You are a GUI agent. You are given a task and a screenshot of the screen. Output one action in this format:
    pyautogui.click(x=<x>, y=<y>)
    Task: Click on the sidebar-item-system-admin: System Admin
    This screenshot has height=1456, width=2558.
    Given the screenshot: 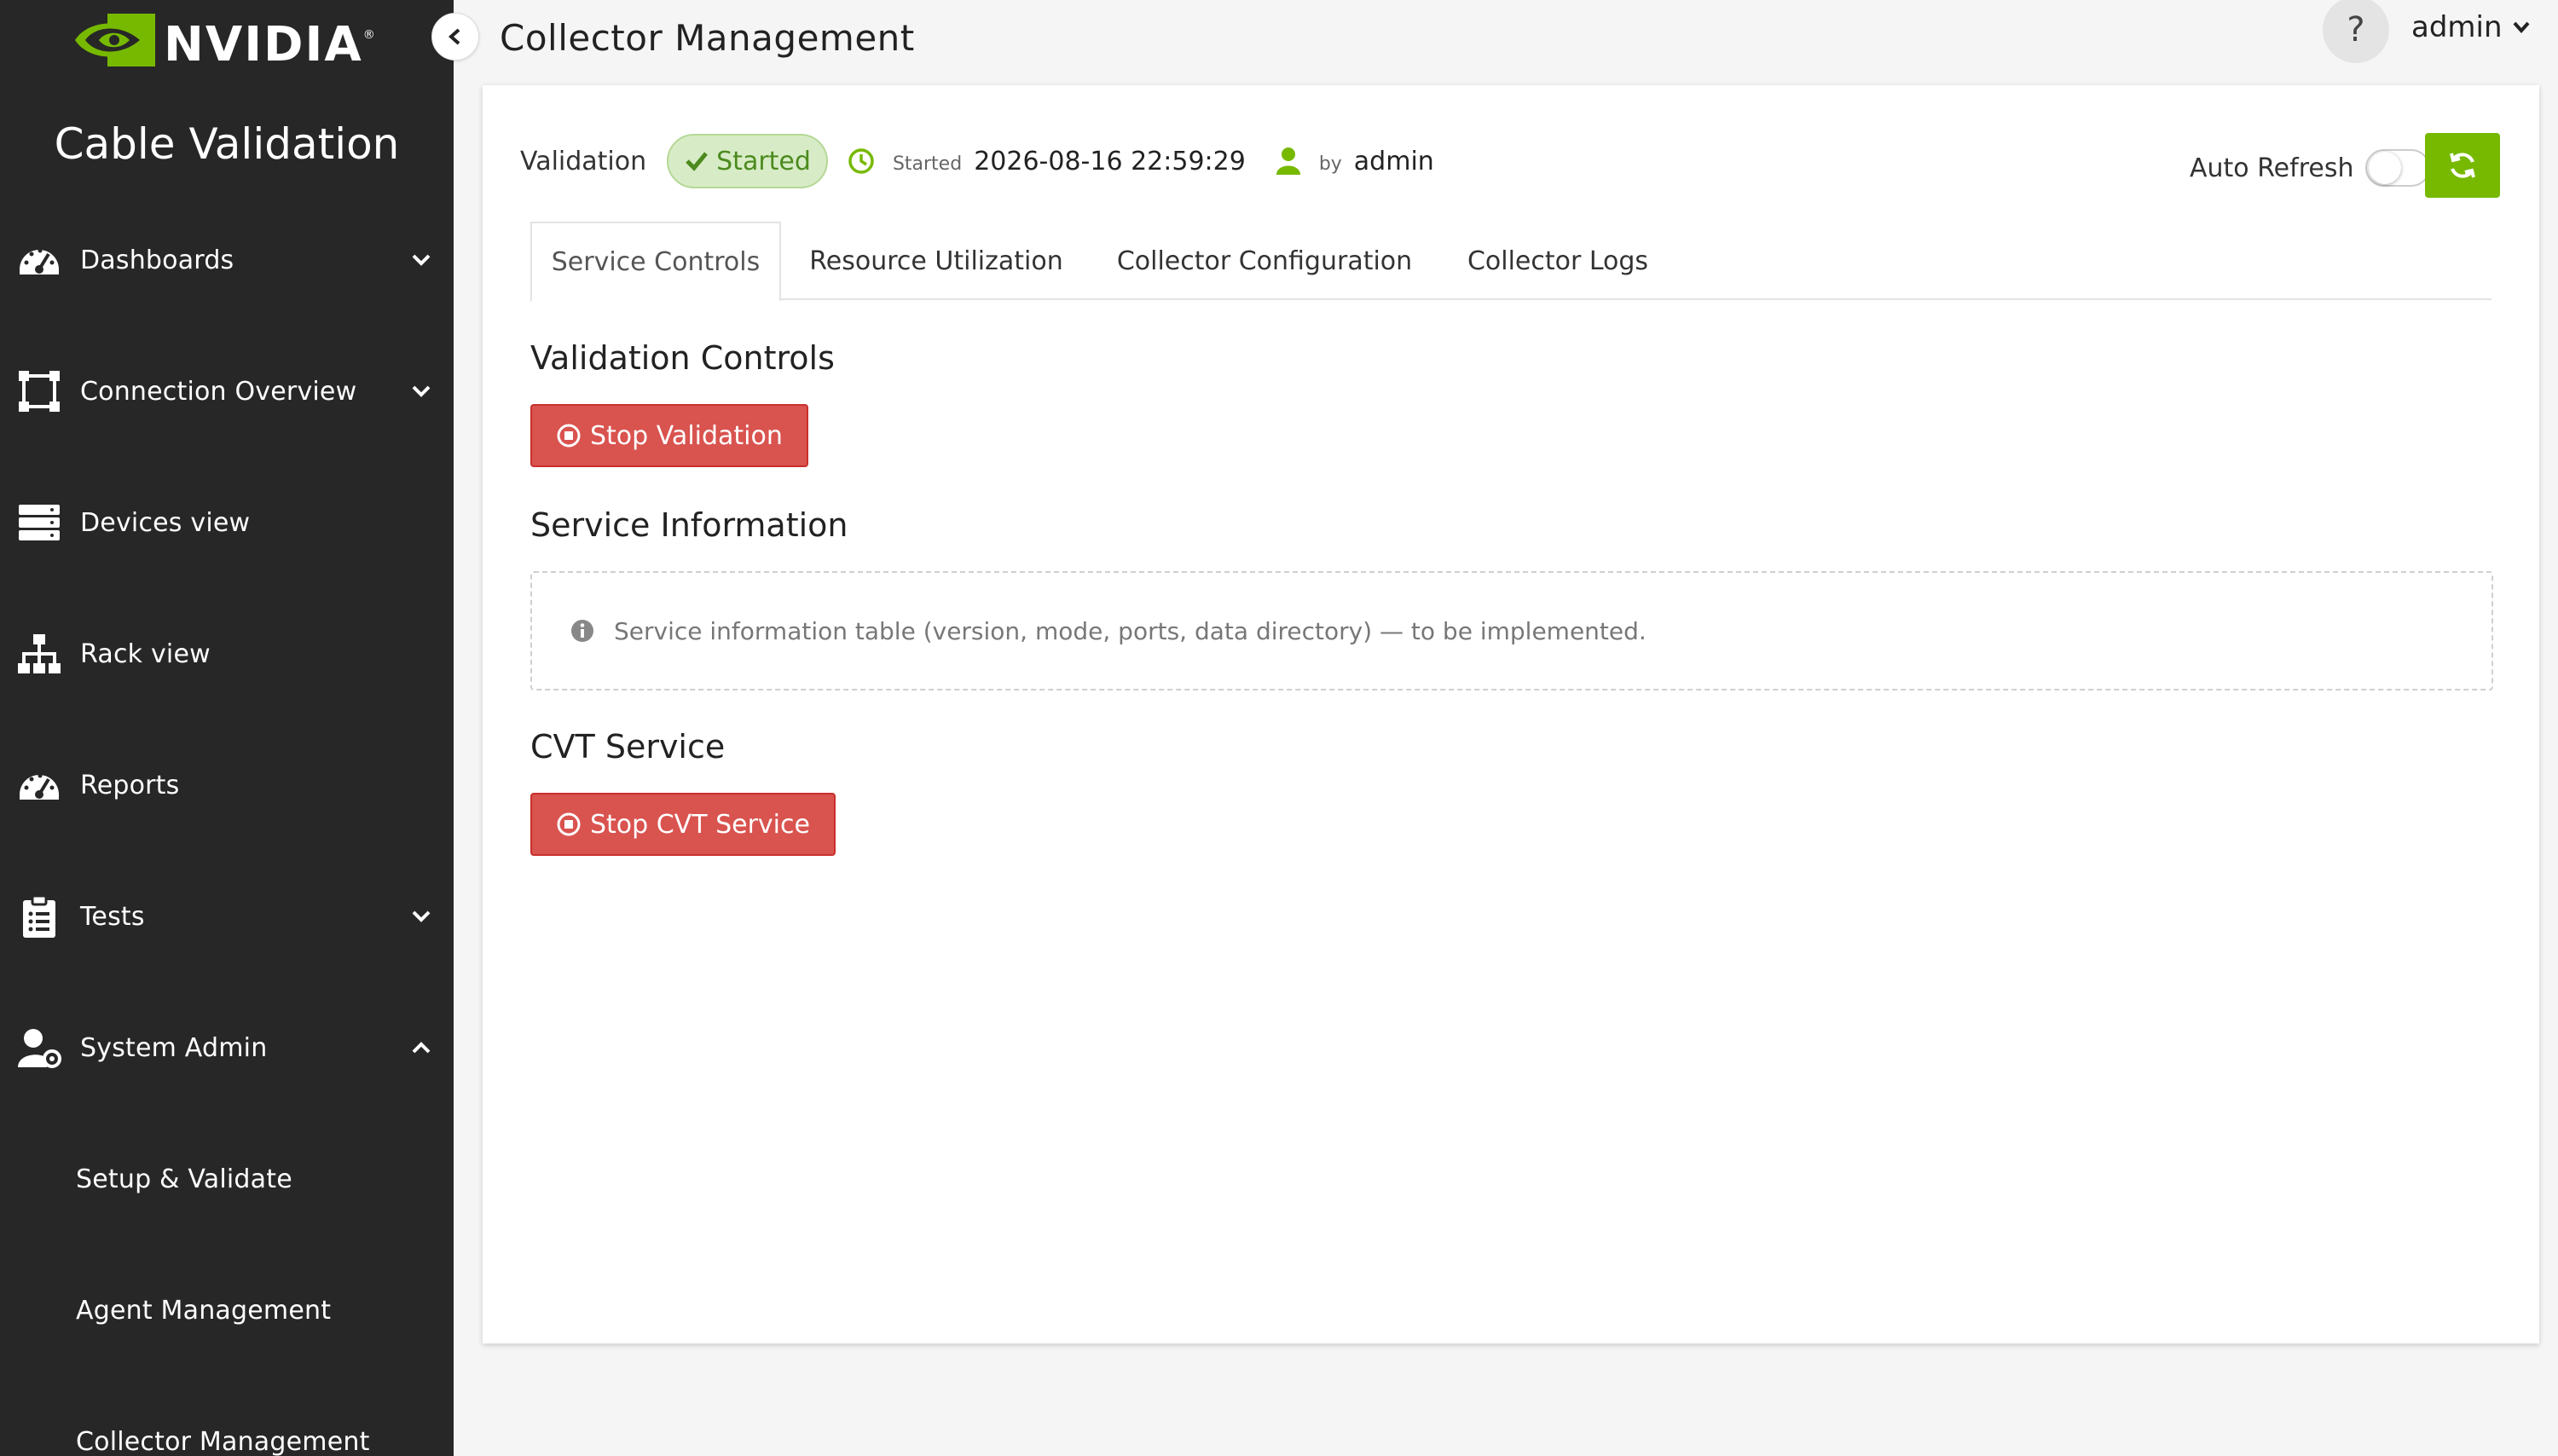 What is the action you would take?
    pyautogui.click(x=227, y=1047)
    